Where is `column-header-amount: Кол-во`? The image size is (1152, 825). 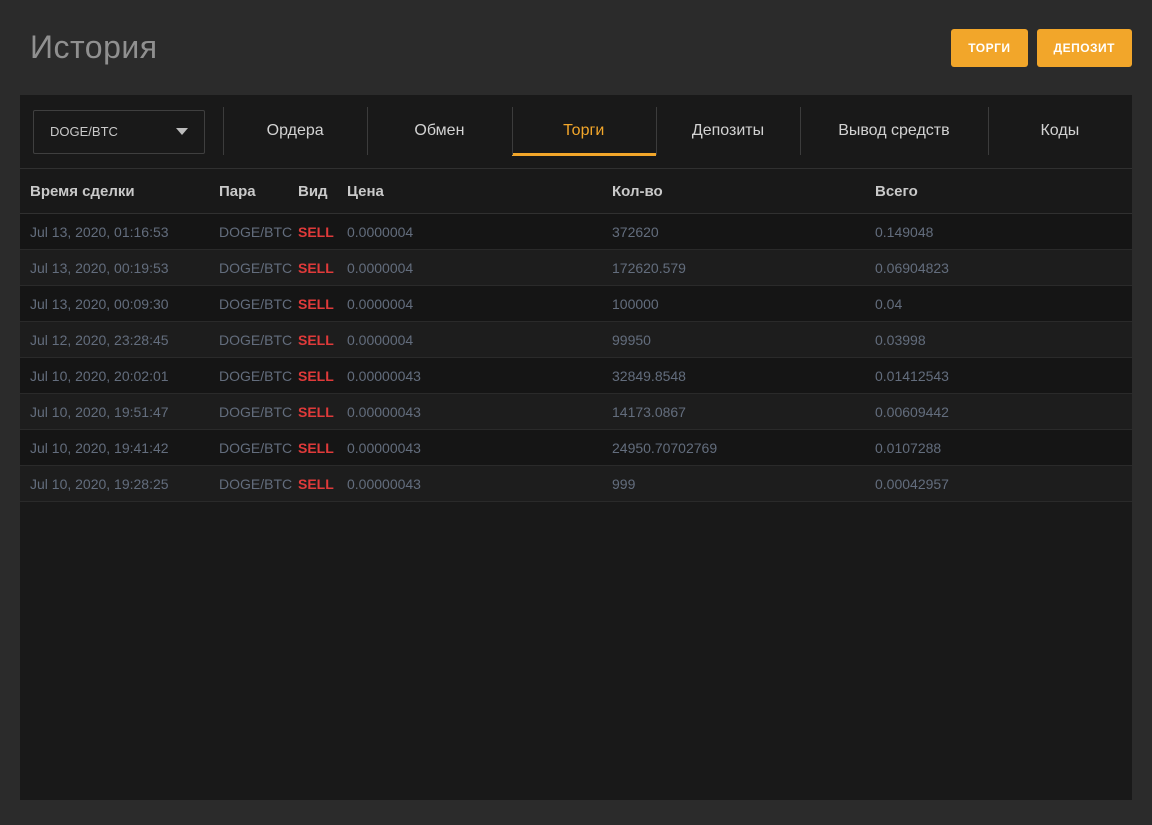
column-header-amount: Кол-во is located at coordinates (637, 191).